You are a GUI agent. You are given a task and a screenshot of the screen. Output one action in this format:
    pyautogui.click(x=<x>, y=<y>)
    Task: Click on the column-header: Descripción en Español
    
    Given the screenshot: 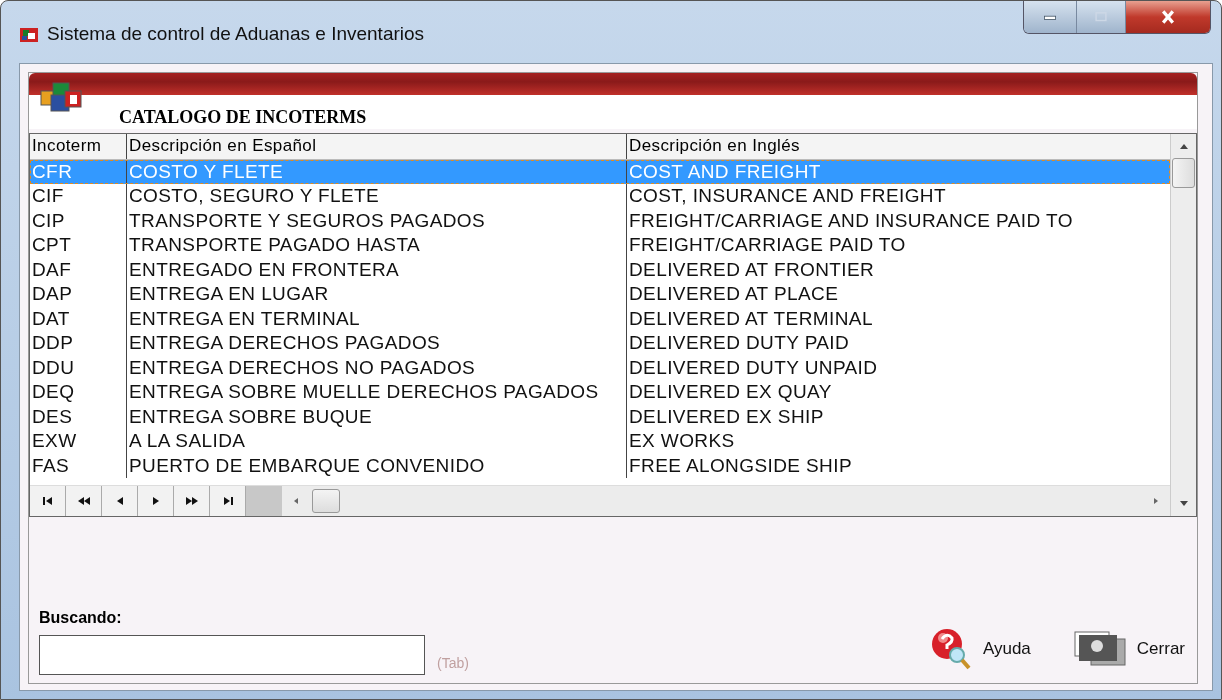 What is the action you would take?
    pyautogui.click(x=376, y=146)
    